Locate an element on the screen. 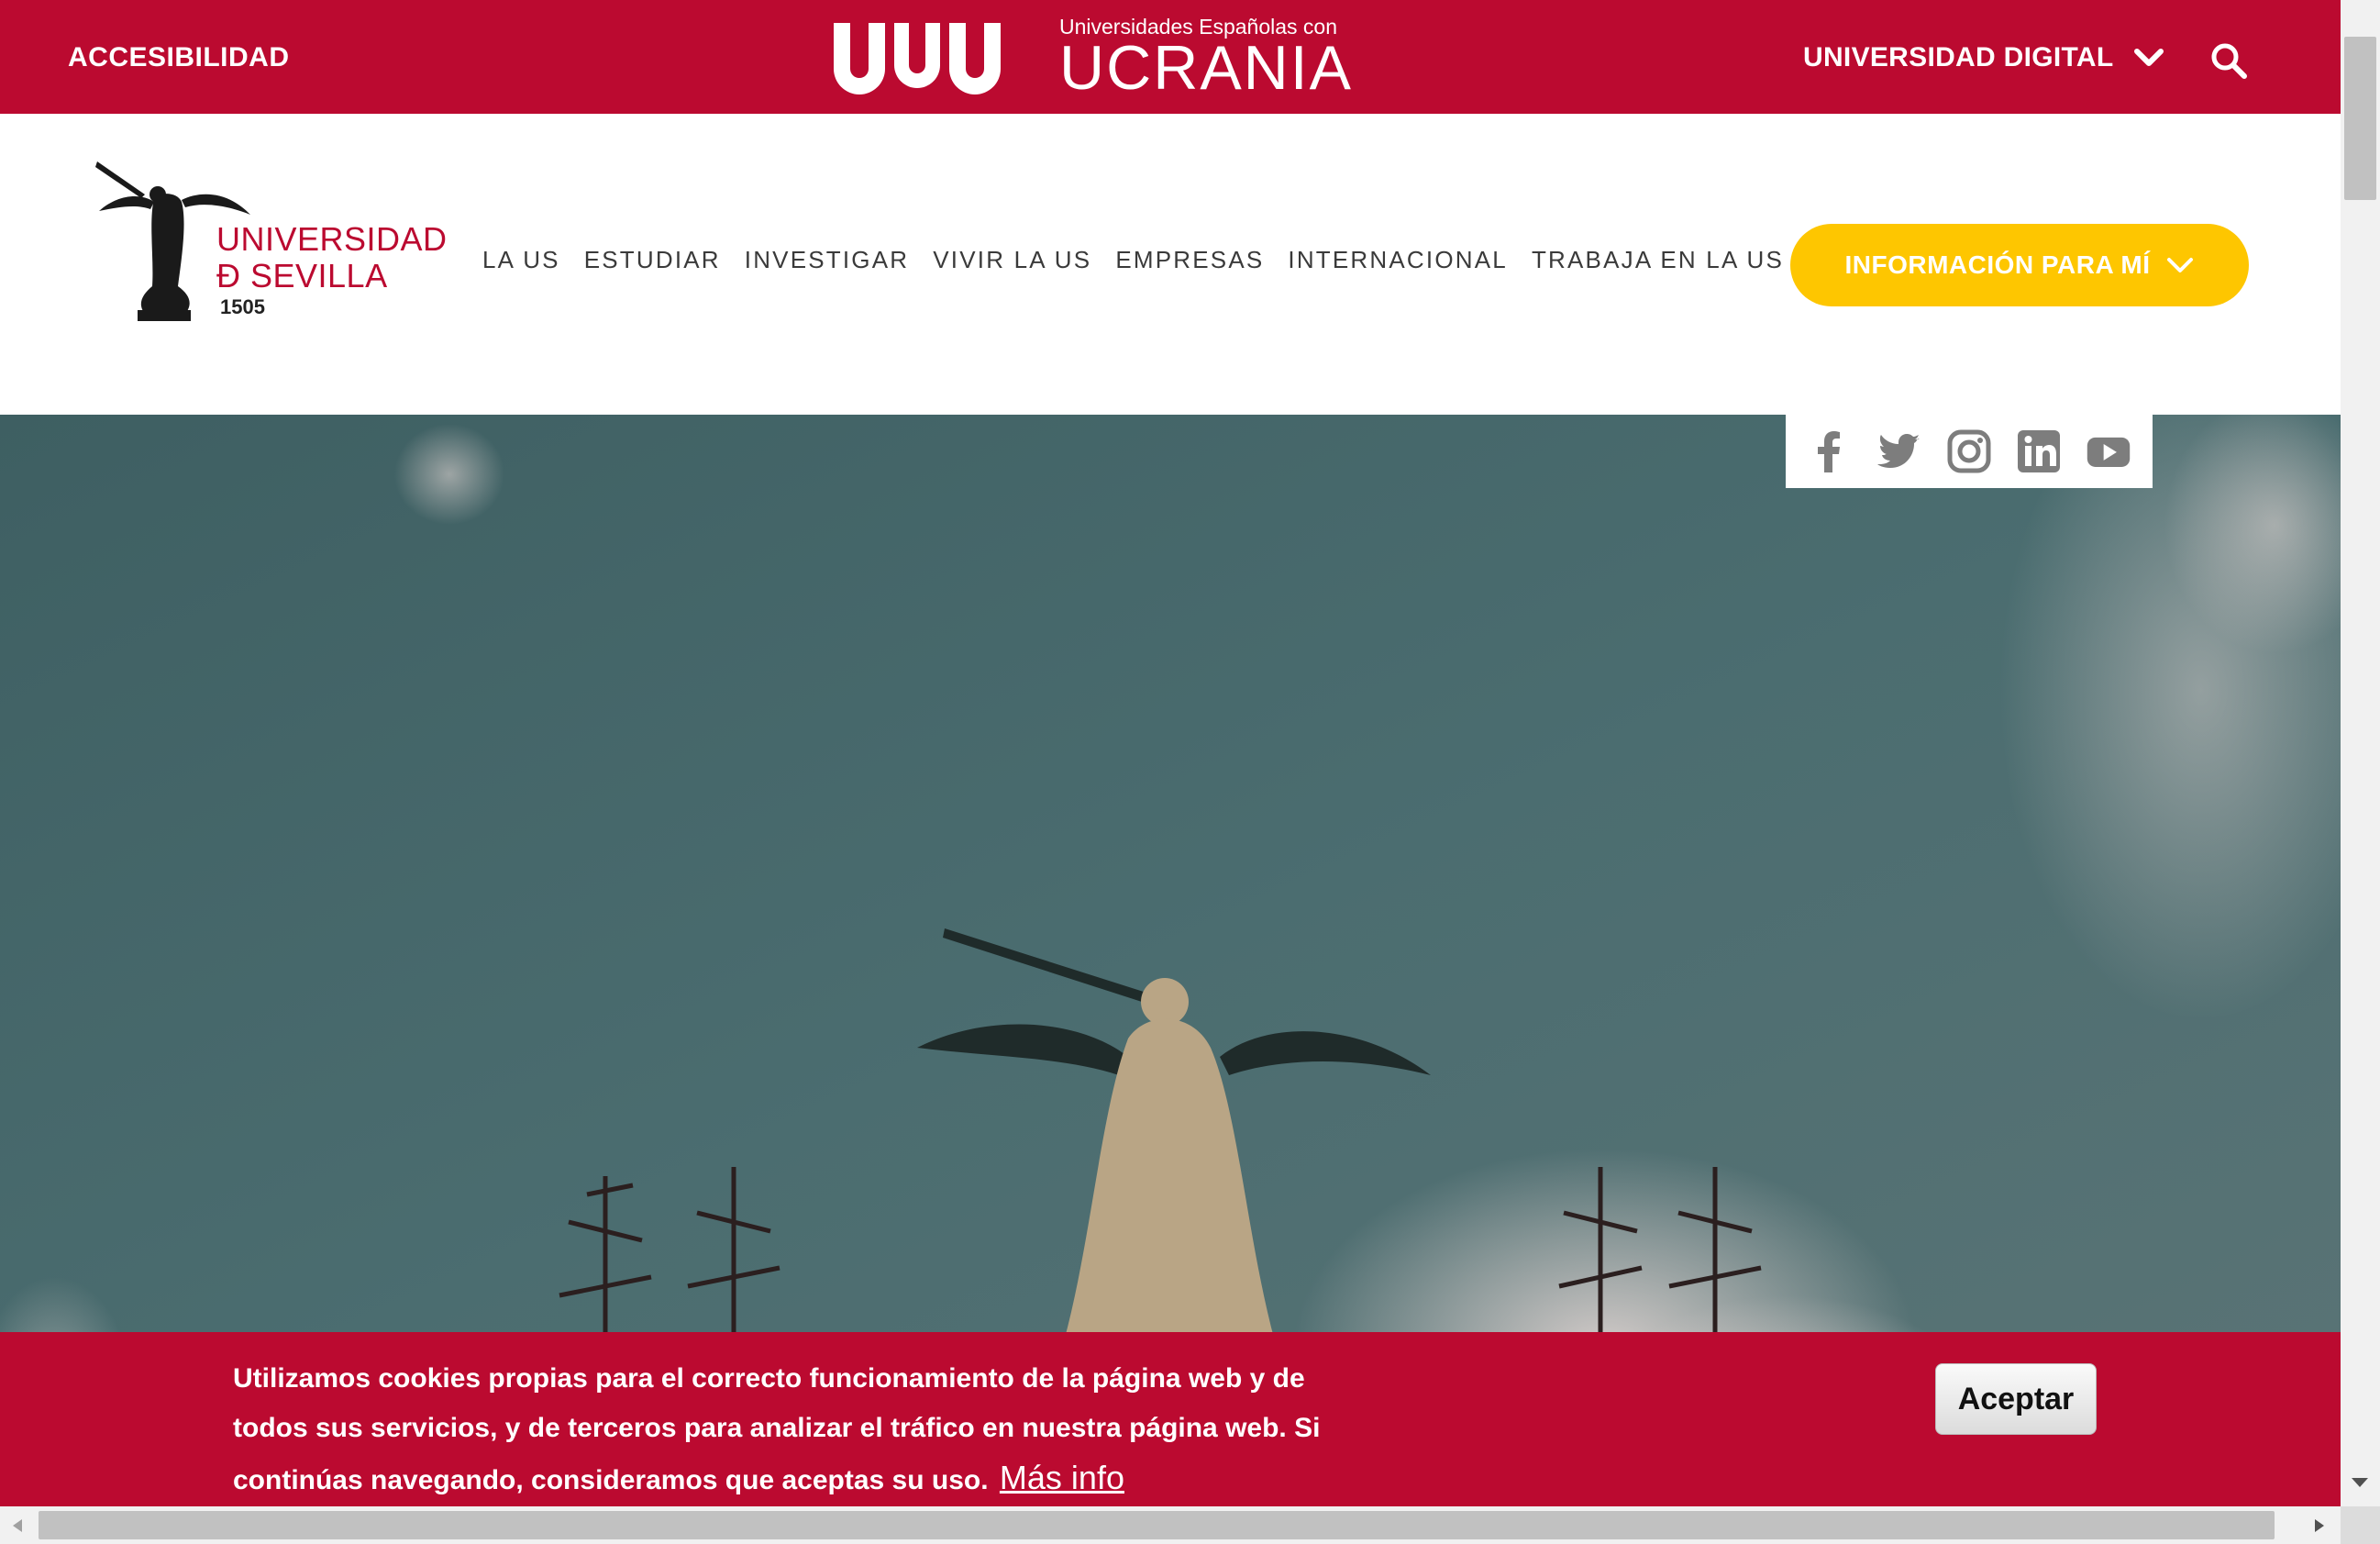 This screenshot has height=1544, width=2380. university-logo: UNIVERSIDAD Ð SEVILLA 1505 is located at coordinates (268, 241).